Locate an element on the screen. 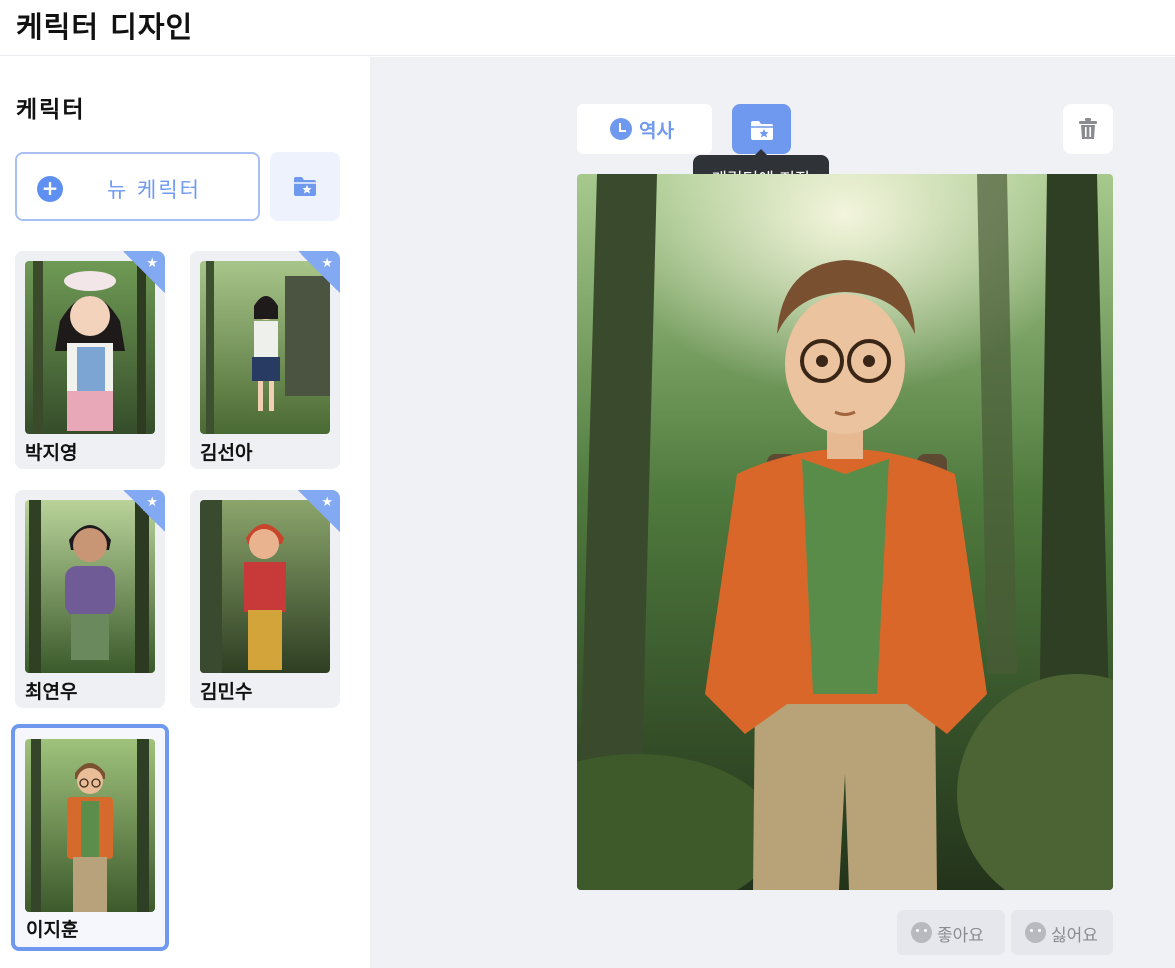  saved-characters-button is located at coordinates (305, 186).